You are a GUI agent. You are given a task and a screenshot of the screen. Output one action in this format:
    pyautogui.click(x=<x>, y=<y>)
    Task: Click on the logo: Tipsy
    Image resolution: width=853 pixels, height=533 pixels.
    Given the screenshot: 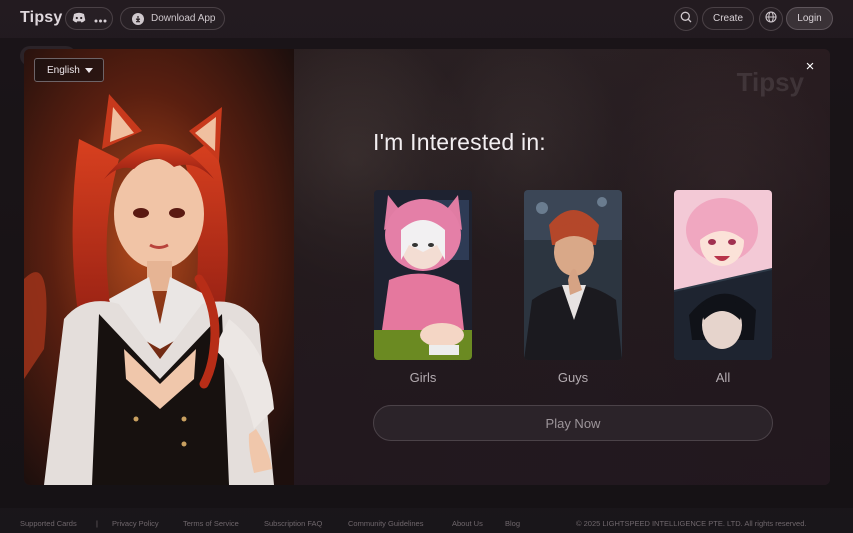 What is the action you would take?
    pyautogui.click(x=41, y=18)
    